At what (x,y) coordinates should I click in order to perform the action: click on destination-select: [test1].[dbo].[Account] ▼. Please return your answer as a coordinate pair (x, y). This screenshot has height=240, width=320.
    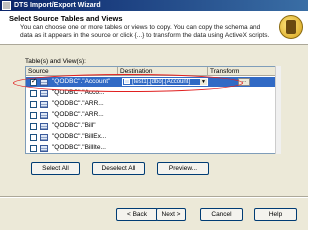
    Looking at the image, I should click on (165, 82).